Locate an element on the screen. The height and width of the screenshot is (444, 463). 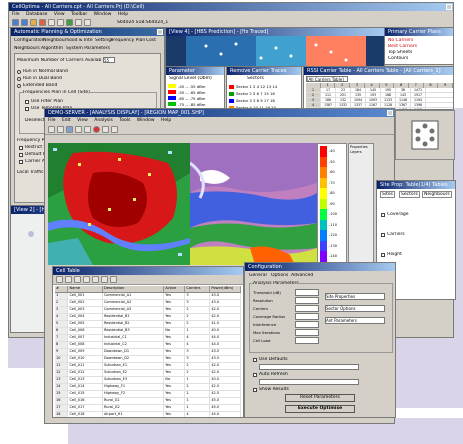
default-params-check is located at coordinates (21, 155).